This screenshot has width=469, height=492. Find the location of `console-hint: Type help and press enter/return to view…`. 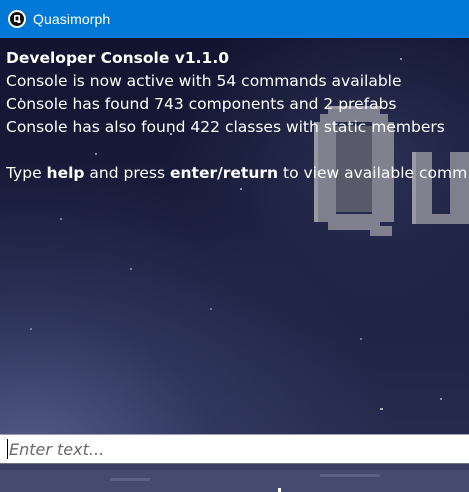

console-hint: Type help and press enter/return to view… is located at coordinates (236, 173).